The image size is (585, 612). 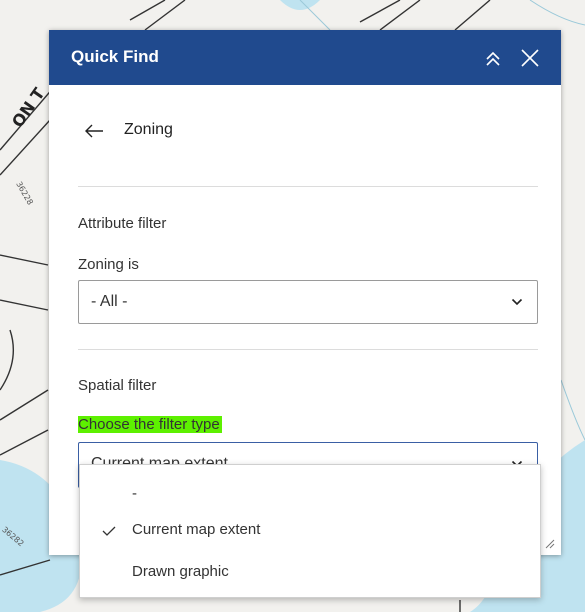 I want to click on zoning-select: - All -, so click(x=308, y=302).